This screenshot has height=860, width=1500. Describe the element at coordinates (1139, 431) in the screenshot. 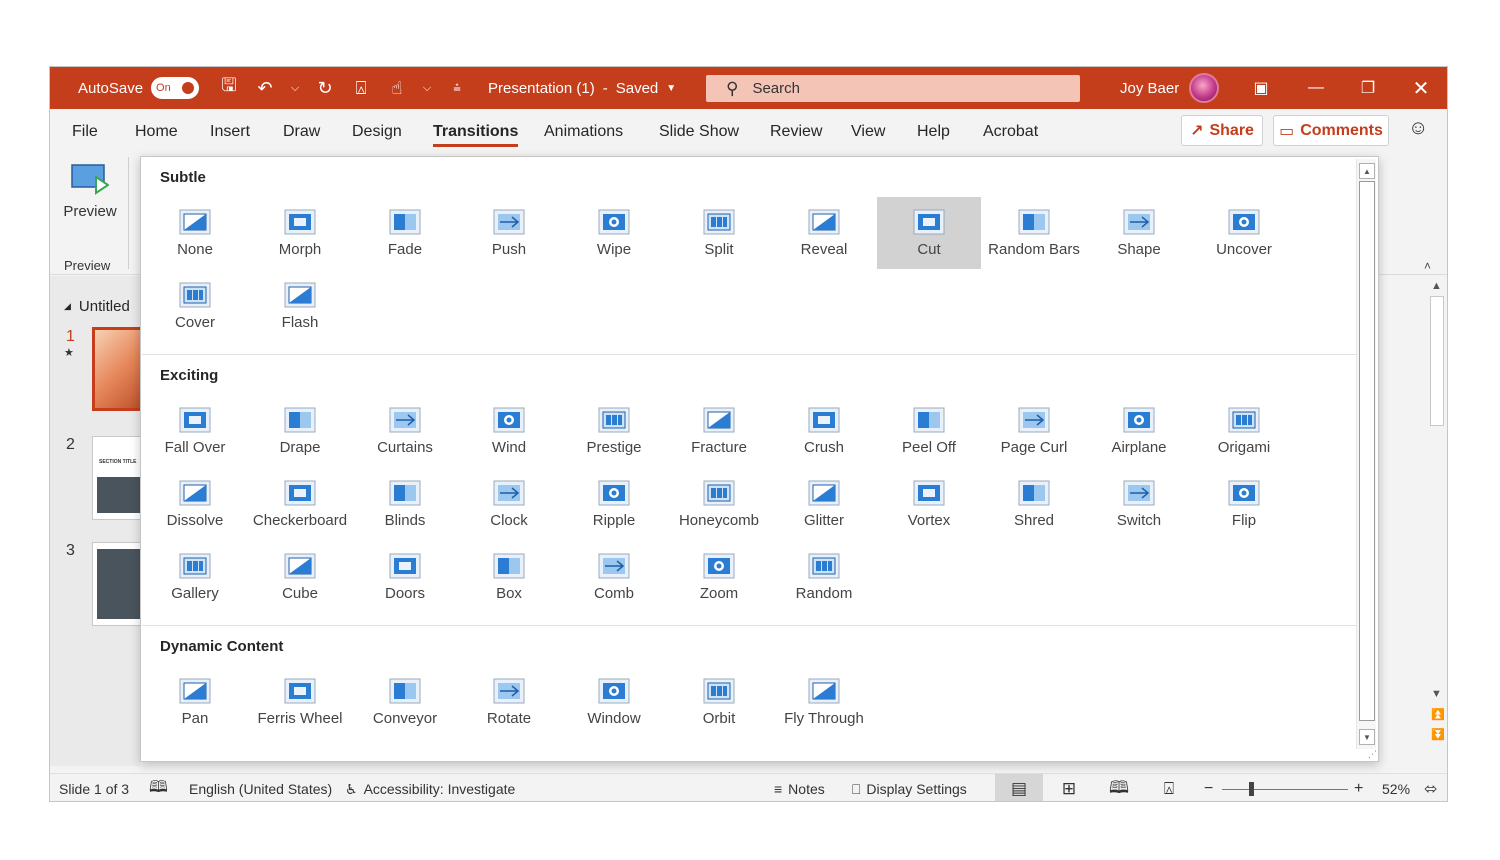

I see `transition-airplane: Airplane` at that location.